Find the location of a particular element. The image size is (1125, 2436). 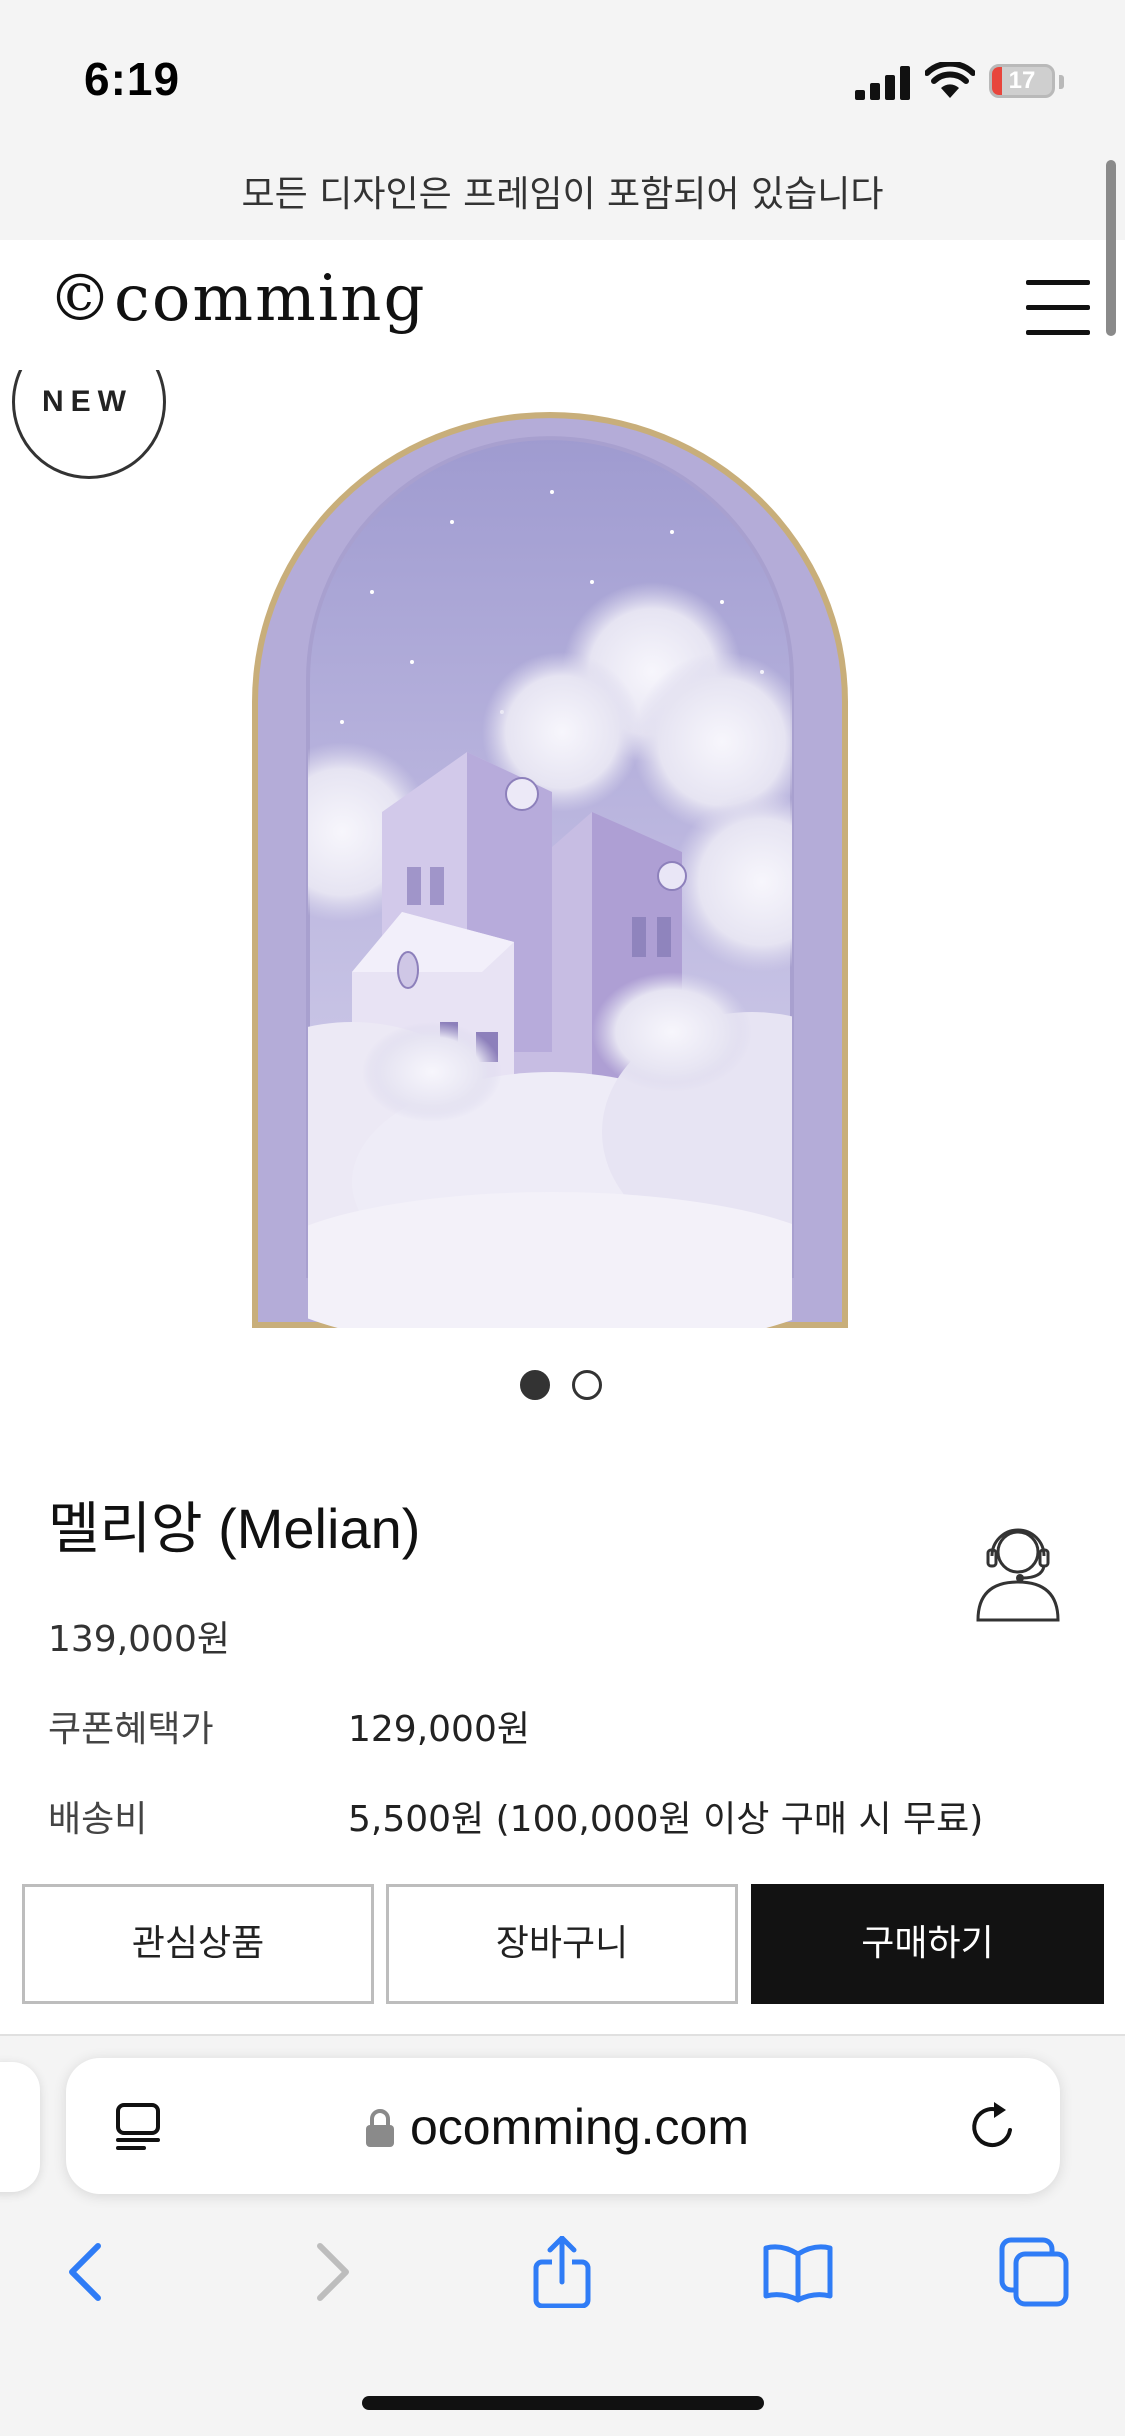

shipping-label: 배송비 is located at coordinates (98, 1819).